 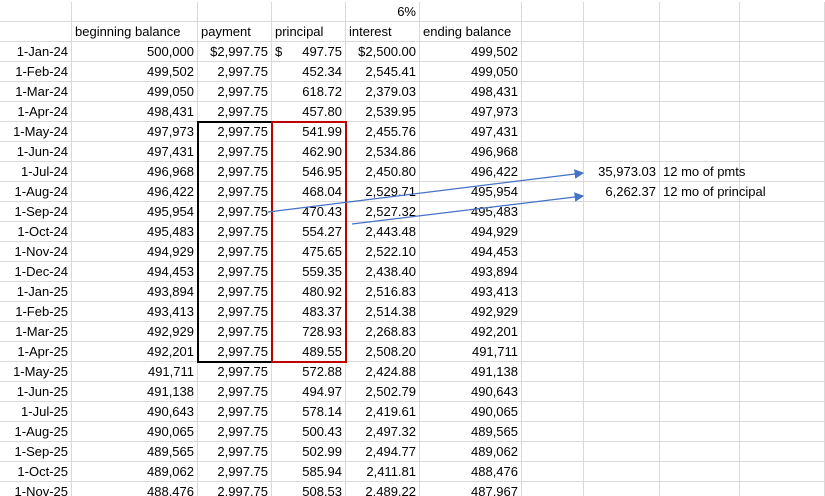 What do you see at coordinates (426, 191) in the screenshot?
I see `arrow-to-payments-total` at bounding box center [426, 191].